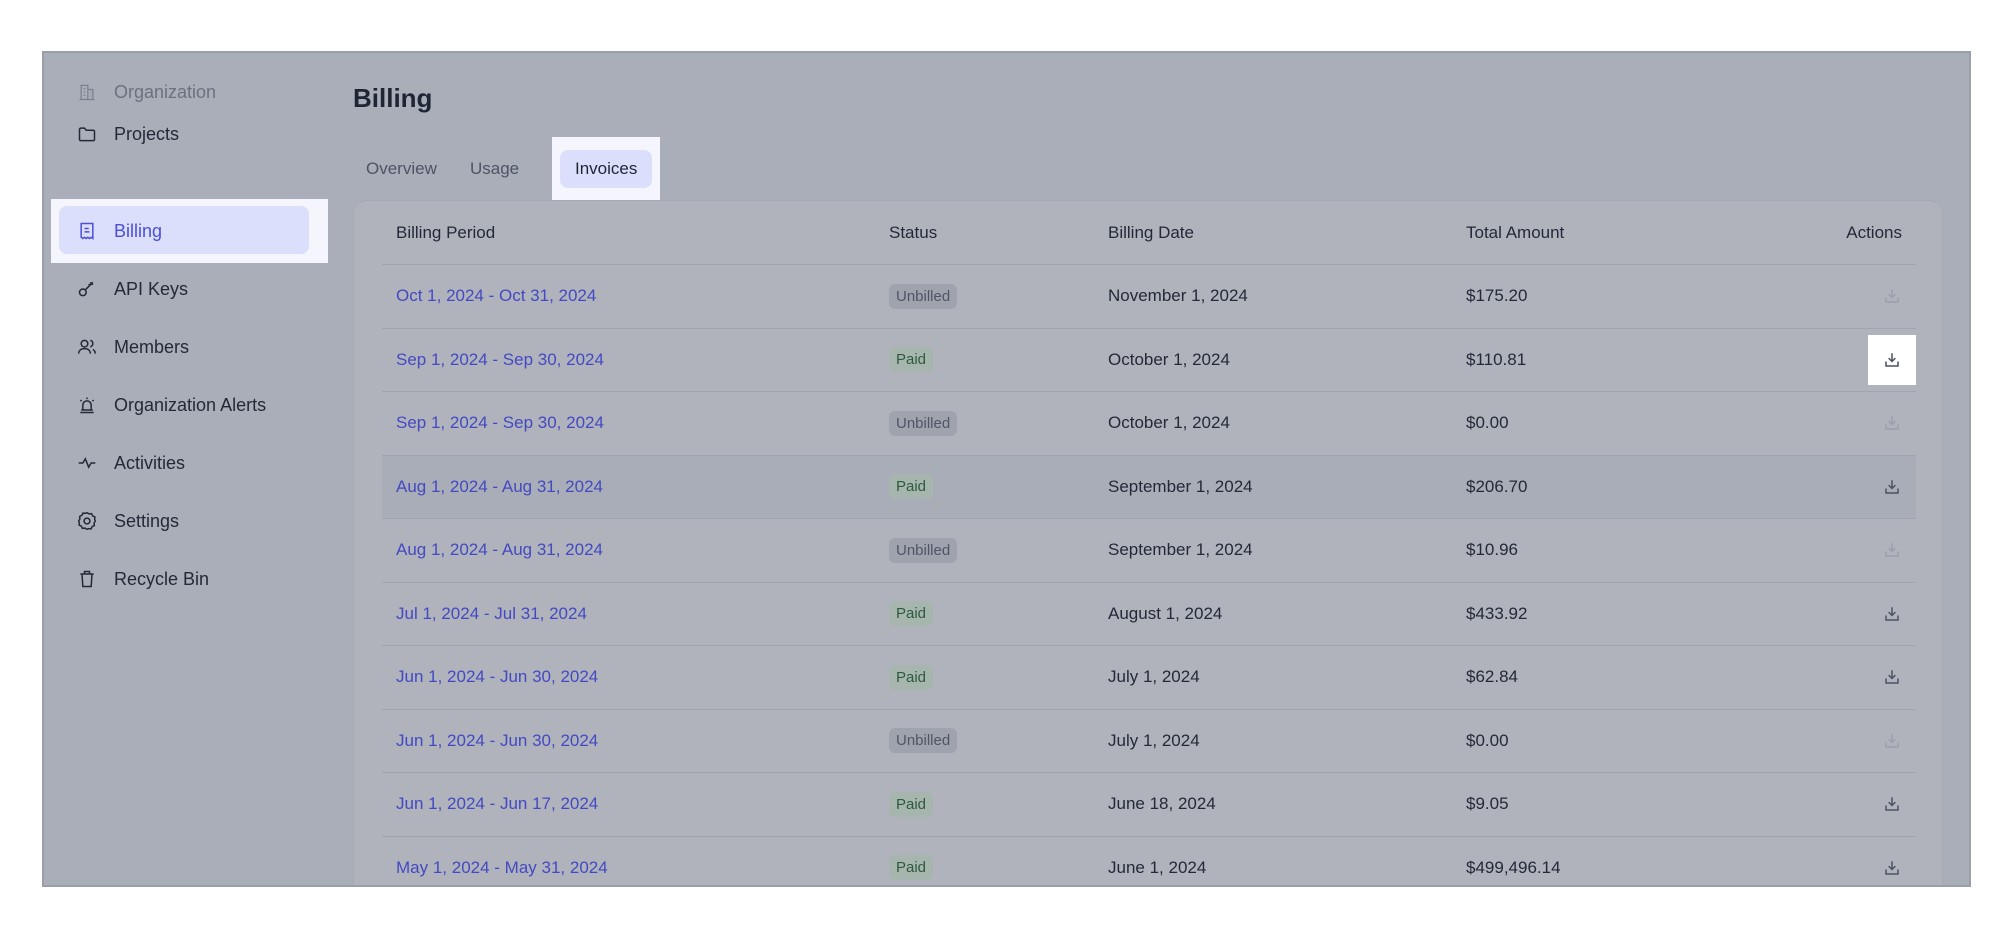  What do you see at coordinates (1515, 232) in the screenshot?
I see `header-total-amount: Total Amount` at bounding box center [1515, 232].